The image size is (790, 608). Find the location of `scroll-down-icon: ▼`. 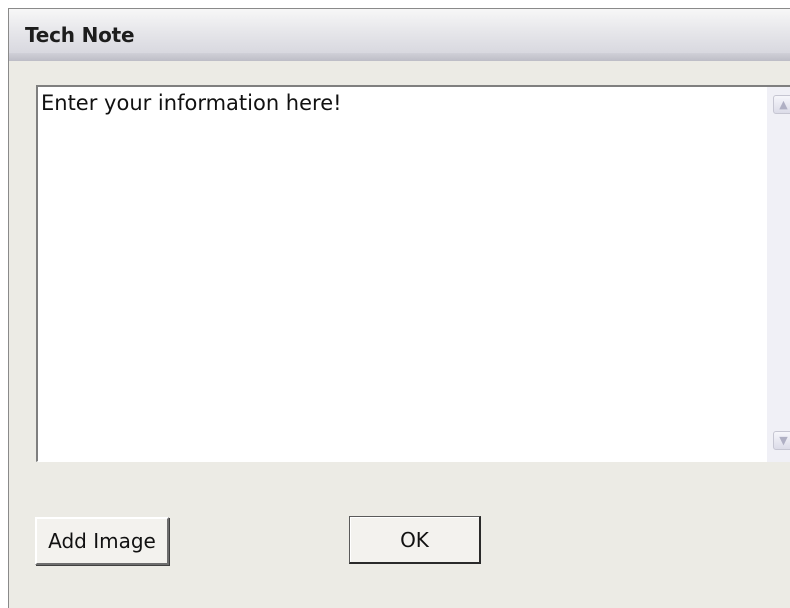

scroll-down-icon: ▼ is located at coordinates (781, 440).